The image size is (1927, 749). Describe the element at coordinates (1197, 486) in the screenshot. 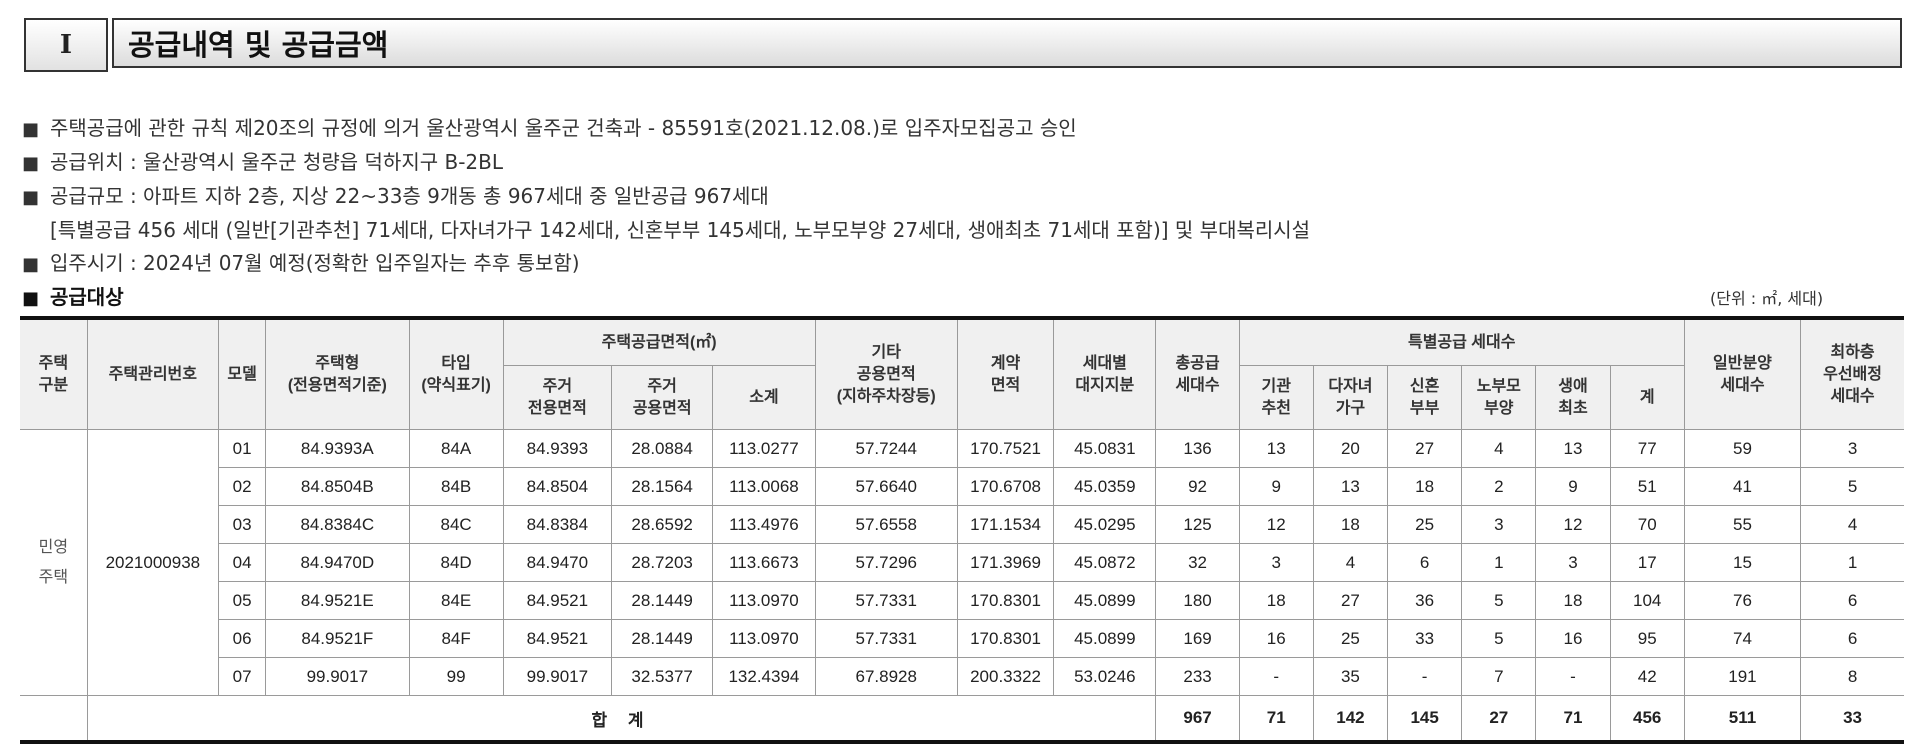

I see `table-cell: 92` at that location.